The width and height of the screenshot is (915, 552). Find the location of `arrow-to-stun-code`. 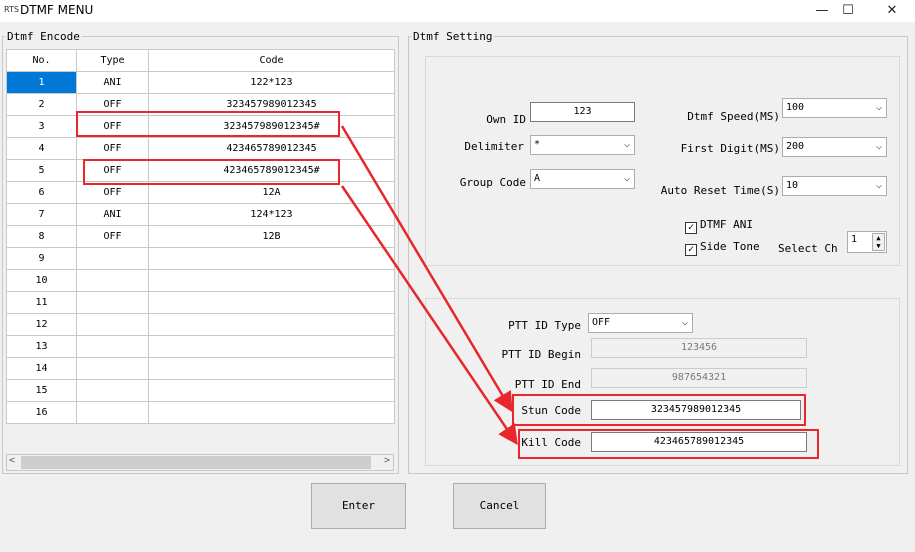

arrow-to-stun-code is located at coordinates (426, 269).